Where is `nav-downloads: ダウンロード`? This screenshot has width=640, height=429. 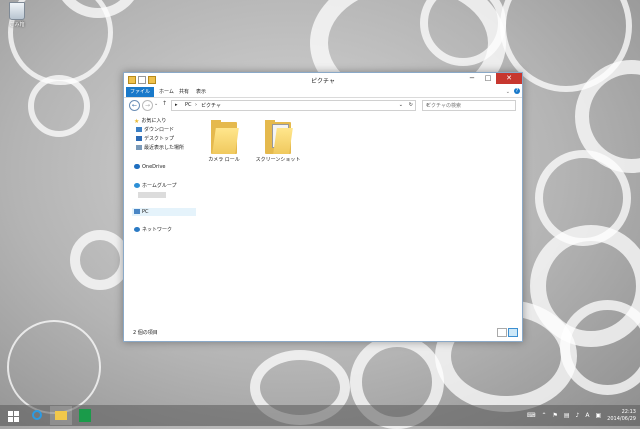 nav-downloads: ダウンロード is located at coordinates (155, 129).